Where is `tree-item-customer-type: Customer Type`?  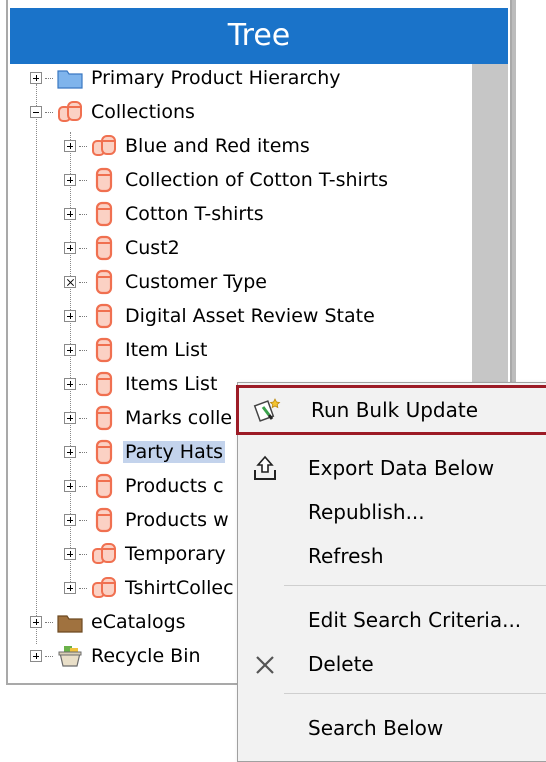 tree-item-customer-type: Customer Type is located at coordinates (166, 282).